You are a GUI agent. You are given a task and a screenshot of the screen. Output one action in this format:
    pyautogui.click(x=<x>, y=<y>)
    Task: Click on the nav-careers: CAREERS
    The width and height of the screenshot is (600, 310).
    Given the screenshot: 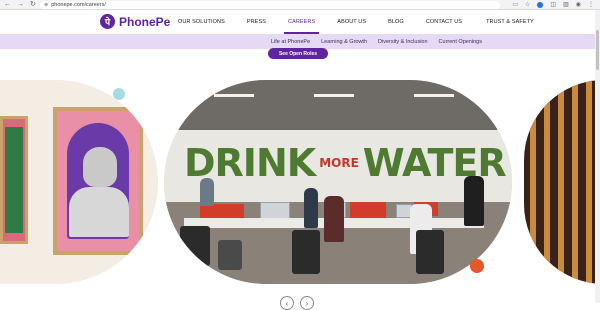 What is the action you would take?
    pyautogui.click(x=301, y=22)
    